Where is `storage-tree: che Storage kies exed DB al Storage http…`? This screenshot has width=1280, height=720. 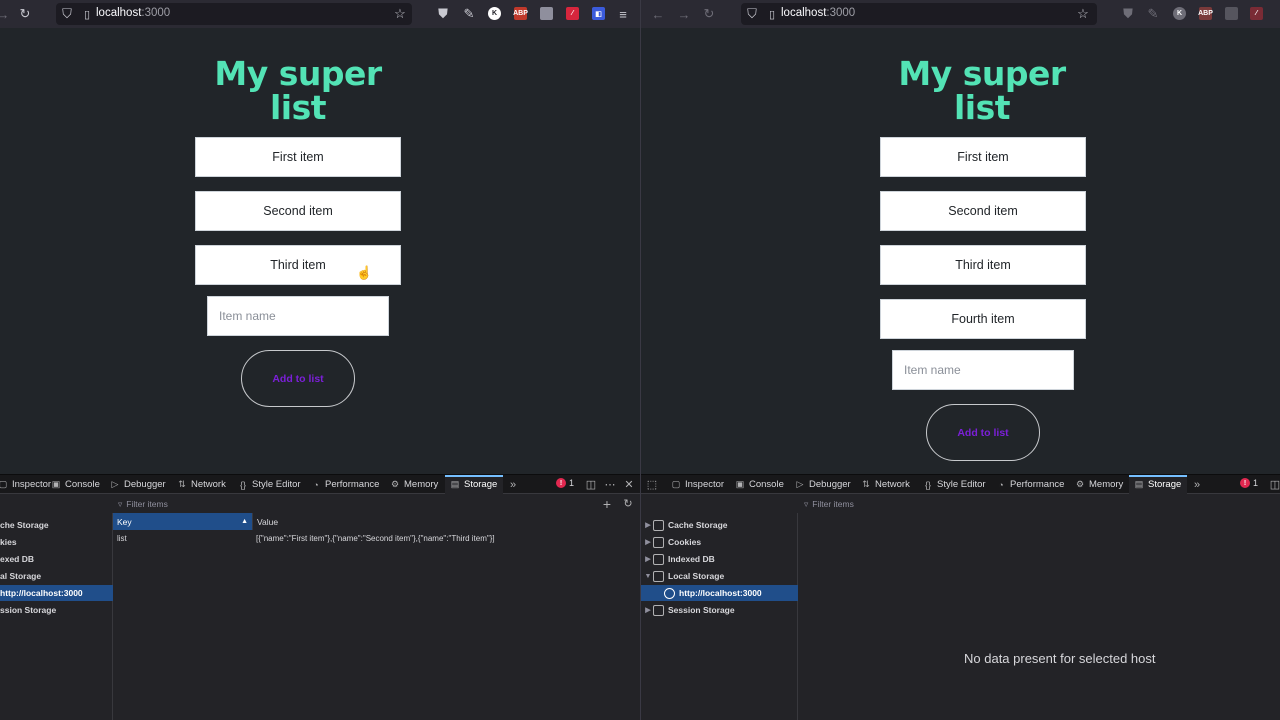
storage-tree: che Storage kies exed DB al Storage http… is located at coordinates (56, 616).